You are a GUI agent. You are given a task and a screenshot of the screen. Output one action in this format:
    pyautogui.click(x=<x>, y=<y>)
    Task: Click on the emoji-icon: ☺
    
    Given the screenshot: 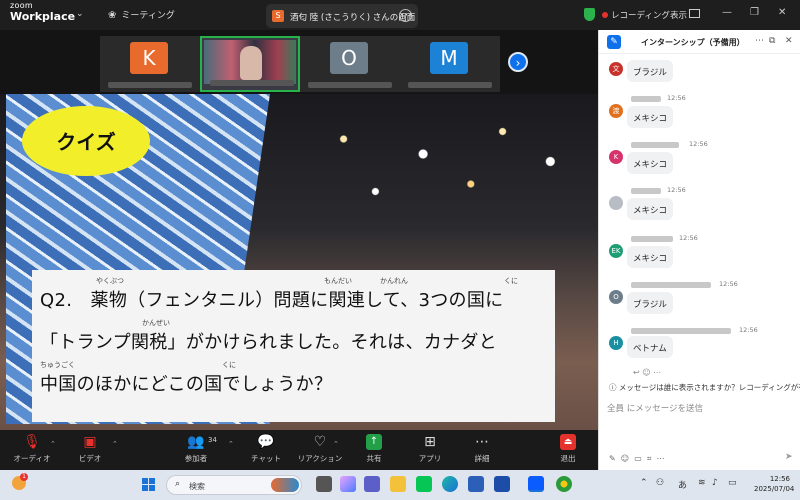 What is the action you would take?
    pyautogui.click(x=625, y=458)
    